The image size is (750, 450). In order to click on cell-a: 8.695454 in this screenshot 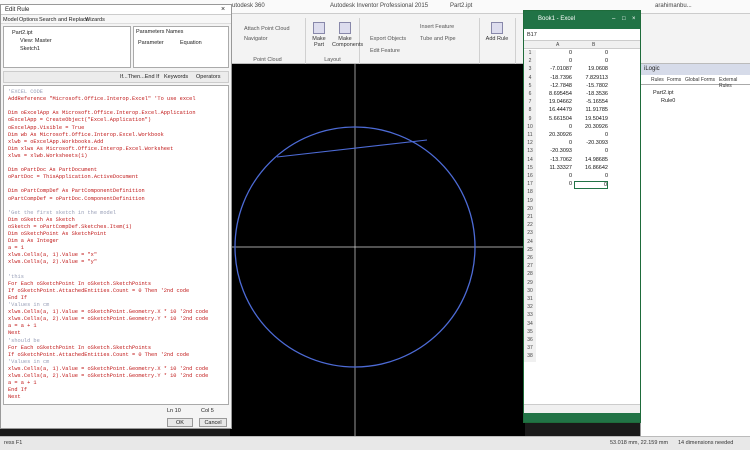, I will do `click(555, 94)`.